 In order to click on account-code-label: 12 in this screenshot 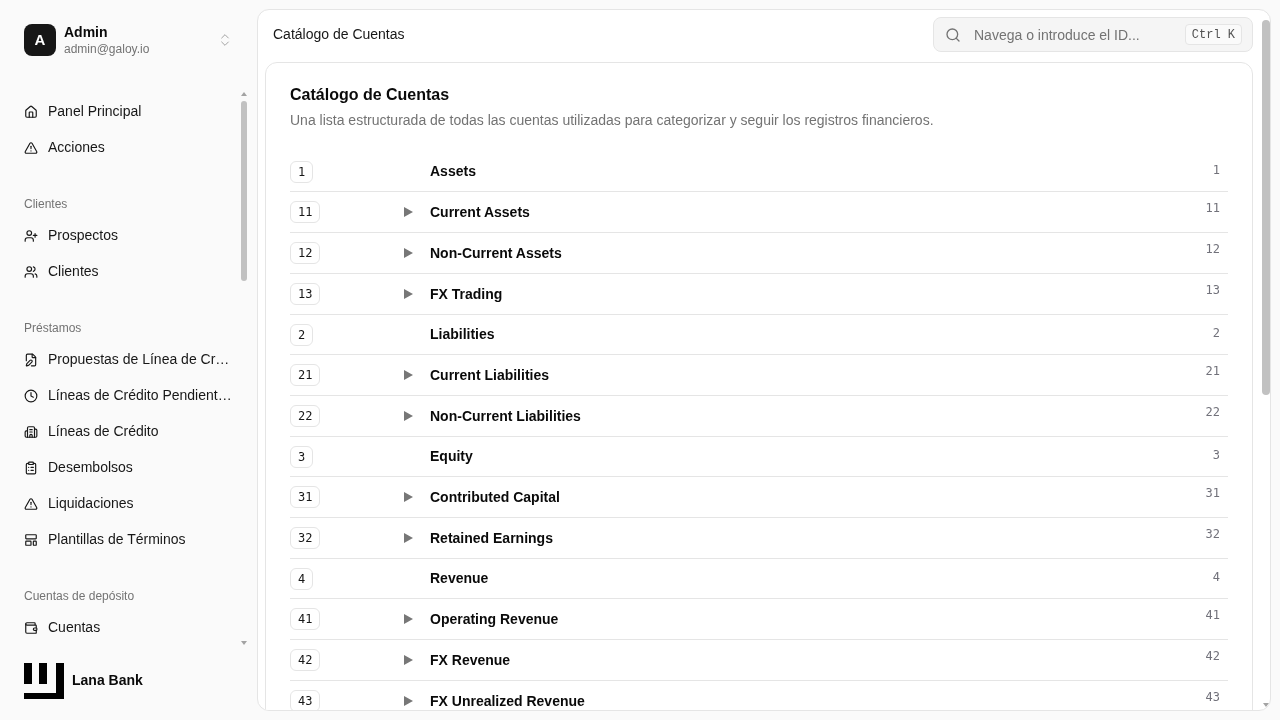, I will do `click(1212, 249)`.